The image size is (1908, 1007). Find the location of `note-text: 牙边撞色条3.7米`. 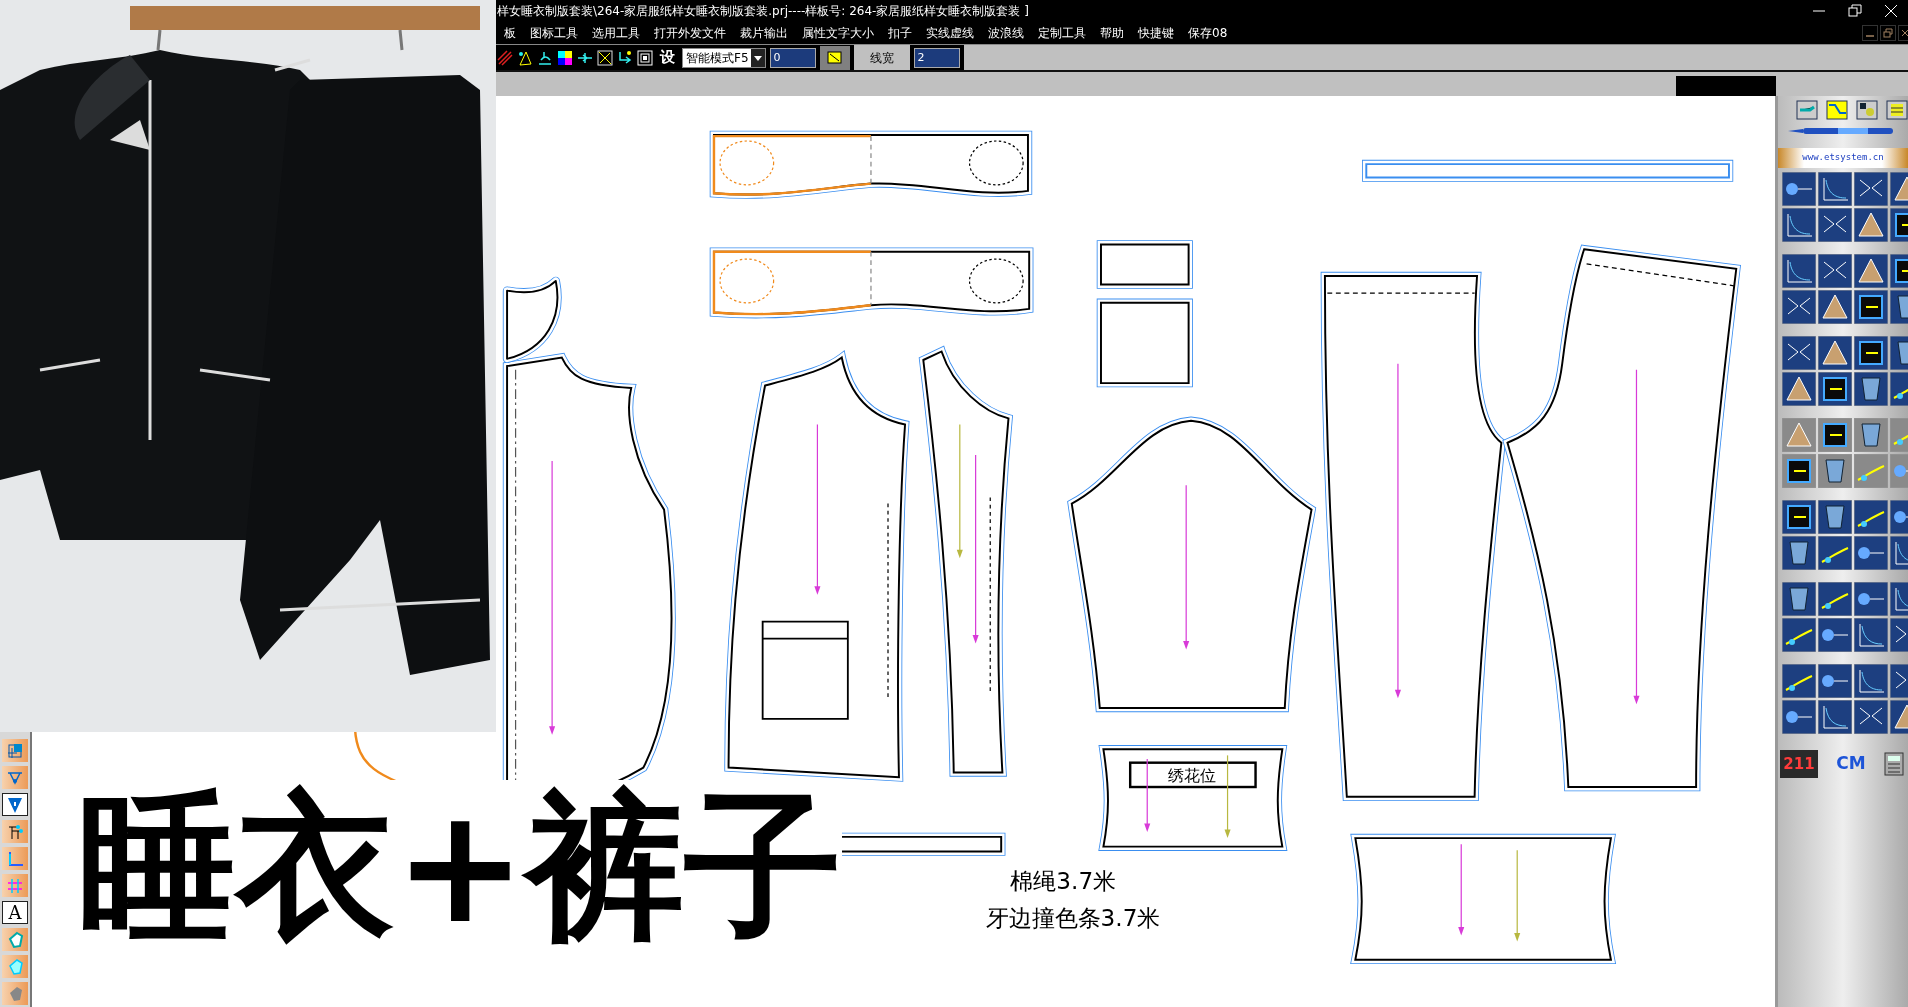

note-text: 牙边撞色条3.7米 is located at coordinates (1073, 917).